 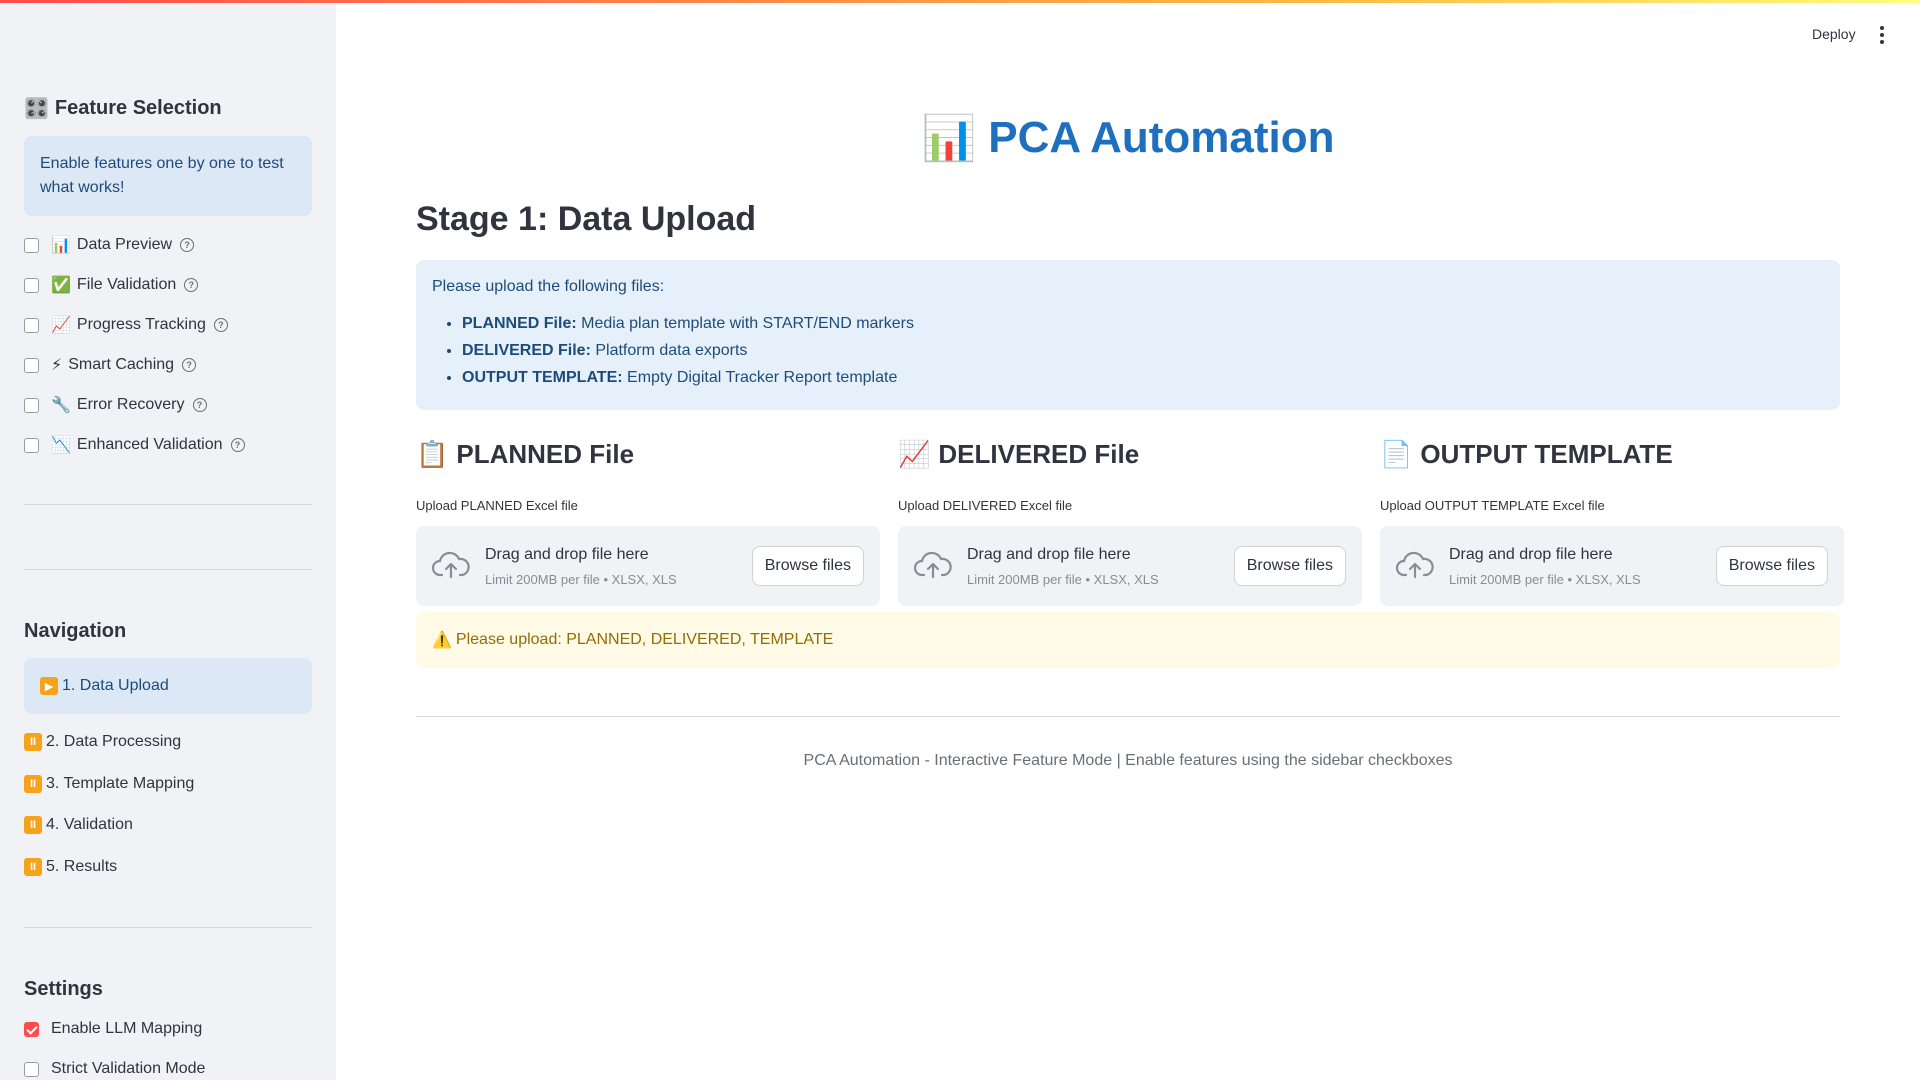 What do you see at coordinates (1492, 505) in the screenshot?
I see `uploader-label: Upload OUTPUT TEMPLATE Excel file` at bounding box center [1492, 505].